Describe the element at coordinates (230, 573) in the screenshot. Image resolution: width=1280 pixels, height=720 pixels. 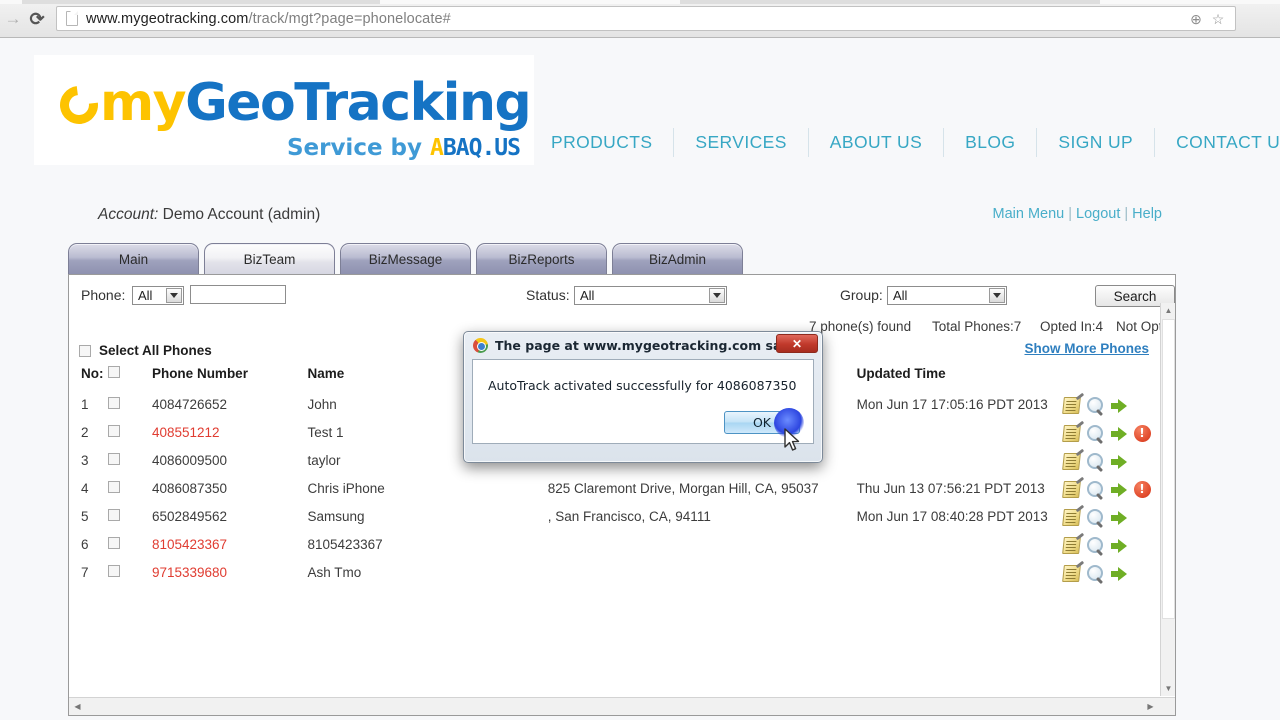
I see `cell-phone-number: 9715339680` at that location.